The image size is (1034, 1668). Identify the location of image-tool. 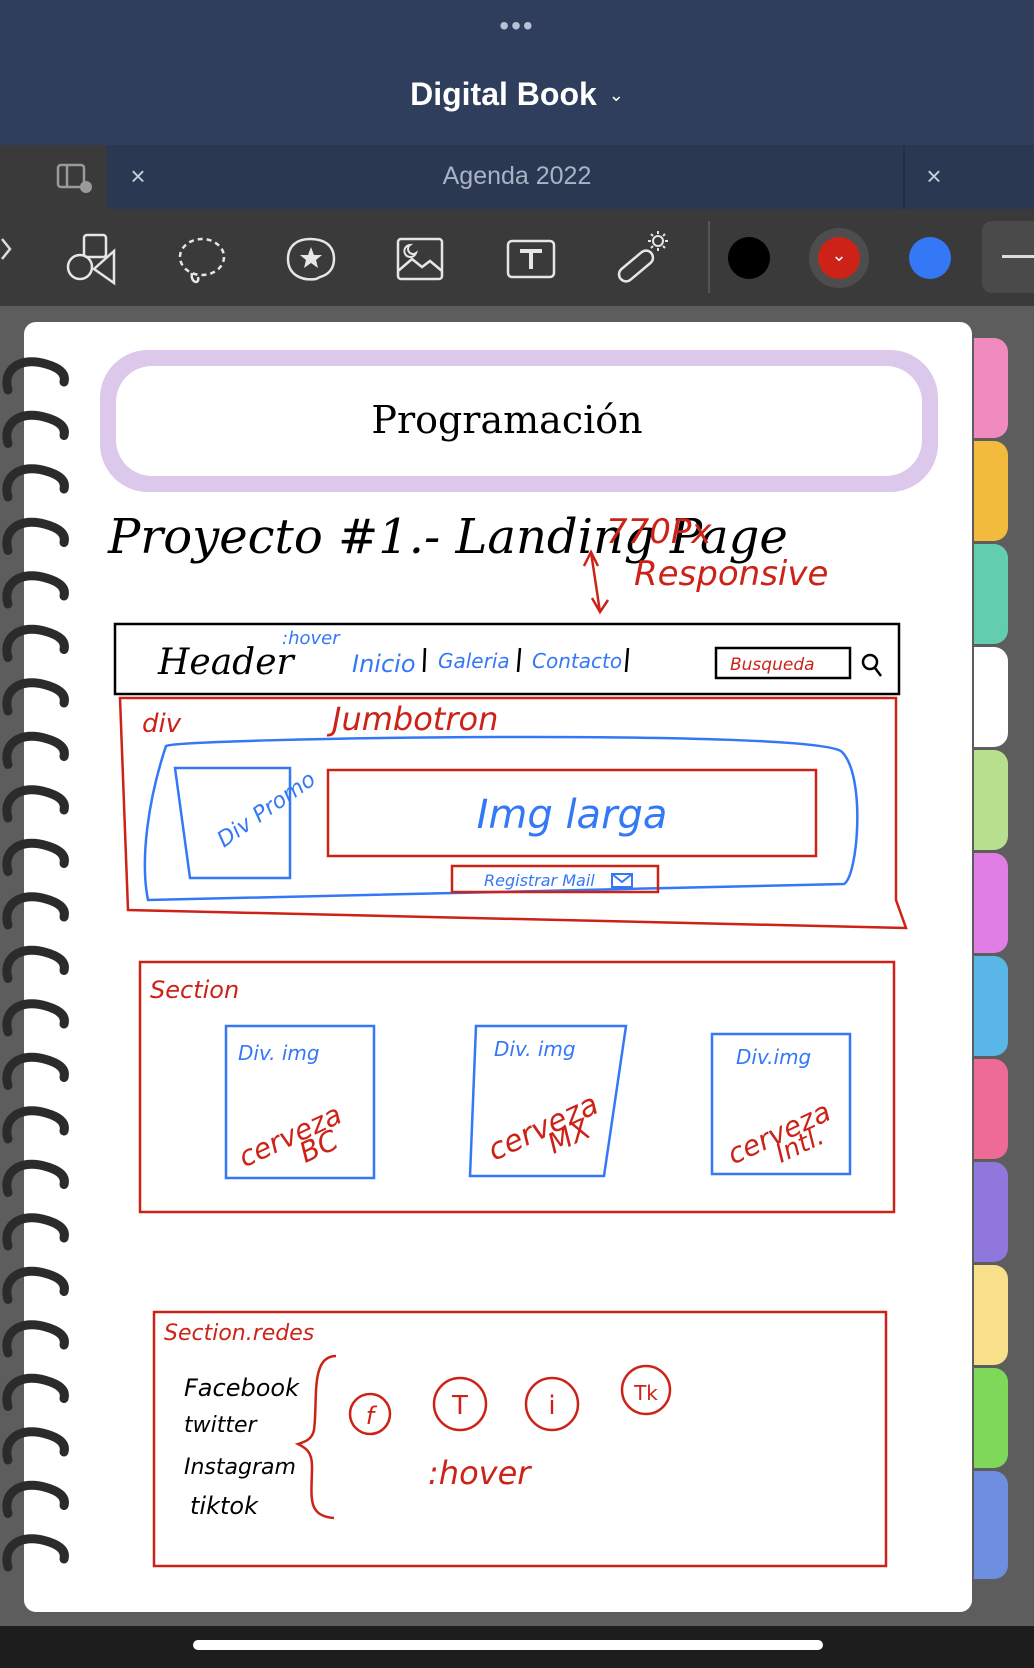
(420, 259).